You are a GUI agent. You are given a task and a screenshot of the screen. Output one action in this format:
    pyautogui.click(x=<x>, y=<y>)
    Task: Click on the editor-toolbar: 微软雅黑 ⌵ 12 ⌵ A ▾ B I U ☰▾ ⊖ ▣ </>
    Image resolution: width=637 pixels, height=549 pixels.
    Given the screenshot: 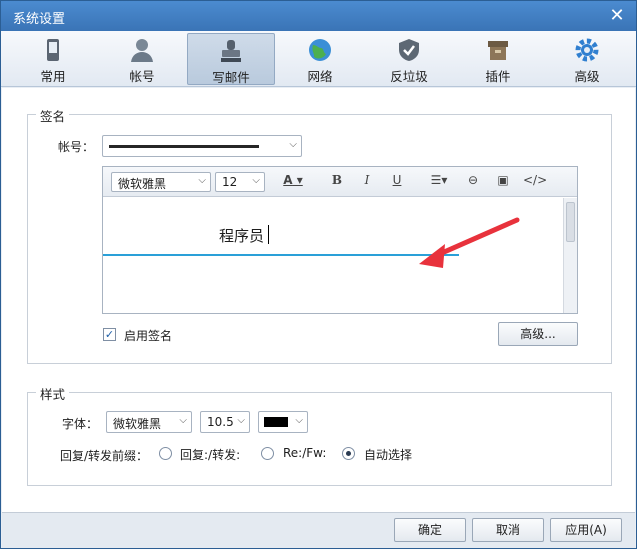 What is the action you would take?
    pyautogui.click(x=340, y=182)
    